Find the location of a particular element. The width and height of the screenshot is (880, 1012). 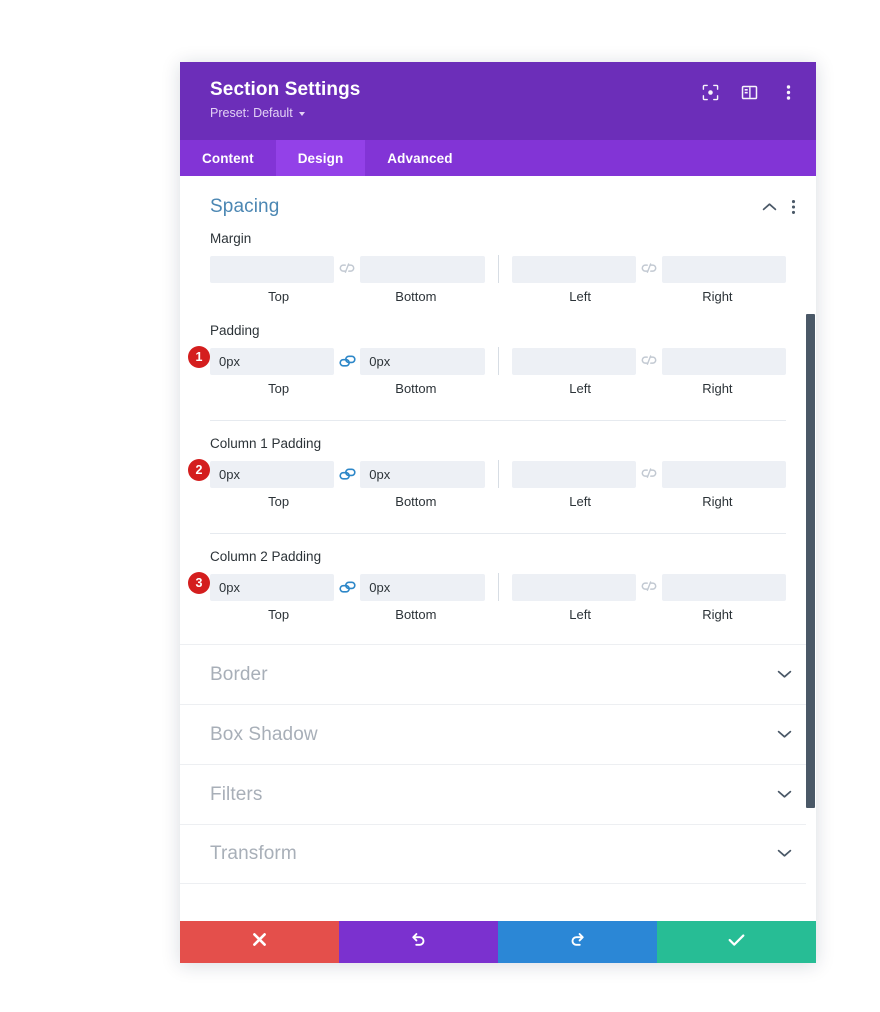

undo-button is located at coordinates (418, 942).